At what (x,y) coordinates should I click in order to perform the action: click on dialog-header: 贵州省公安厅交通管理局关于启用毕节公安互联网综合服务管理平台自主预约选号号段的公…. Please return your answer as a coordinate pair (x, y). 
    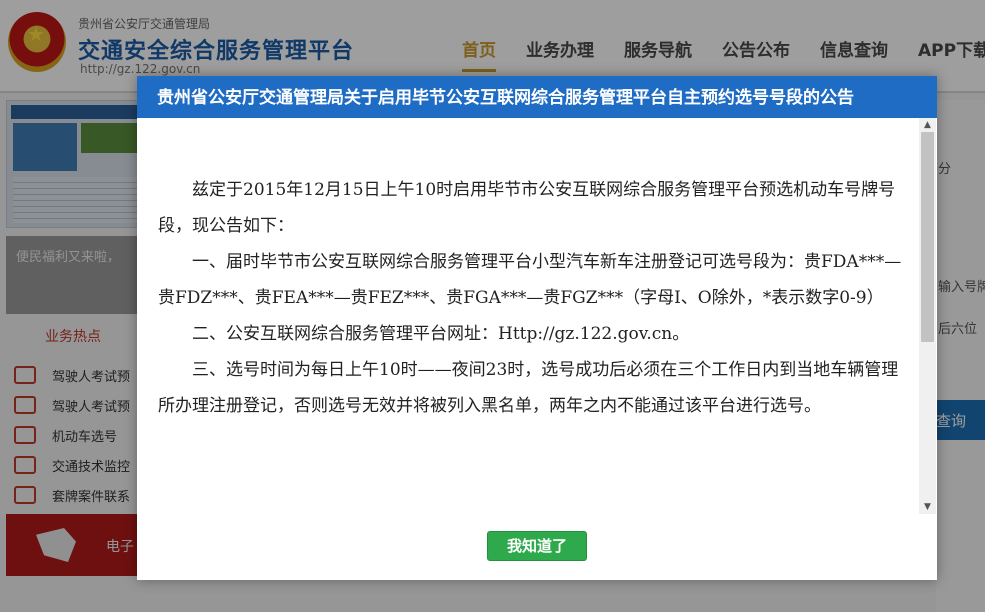
    Looking at the image, I should click on (537, 97).